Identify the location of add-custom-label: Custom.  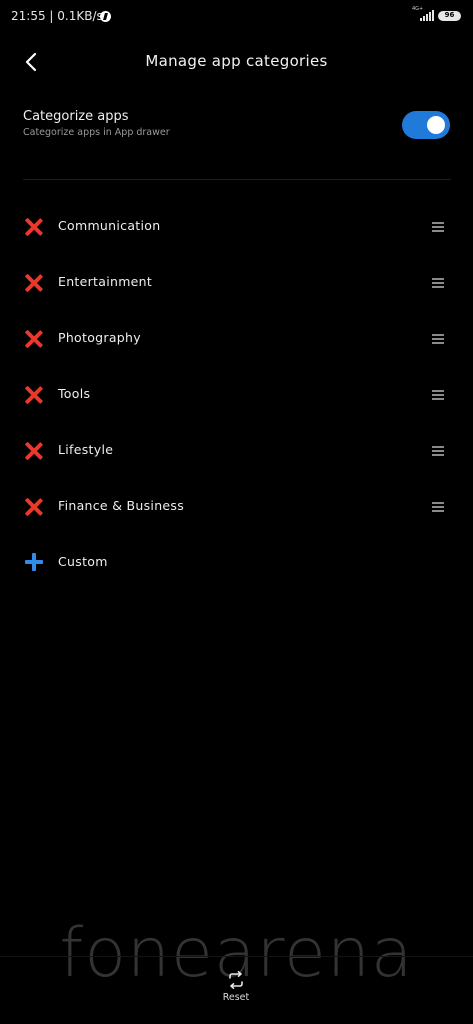
(83, 561).